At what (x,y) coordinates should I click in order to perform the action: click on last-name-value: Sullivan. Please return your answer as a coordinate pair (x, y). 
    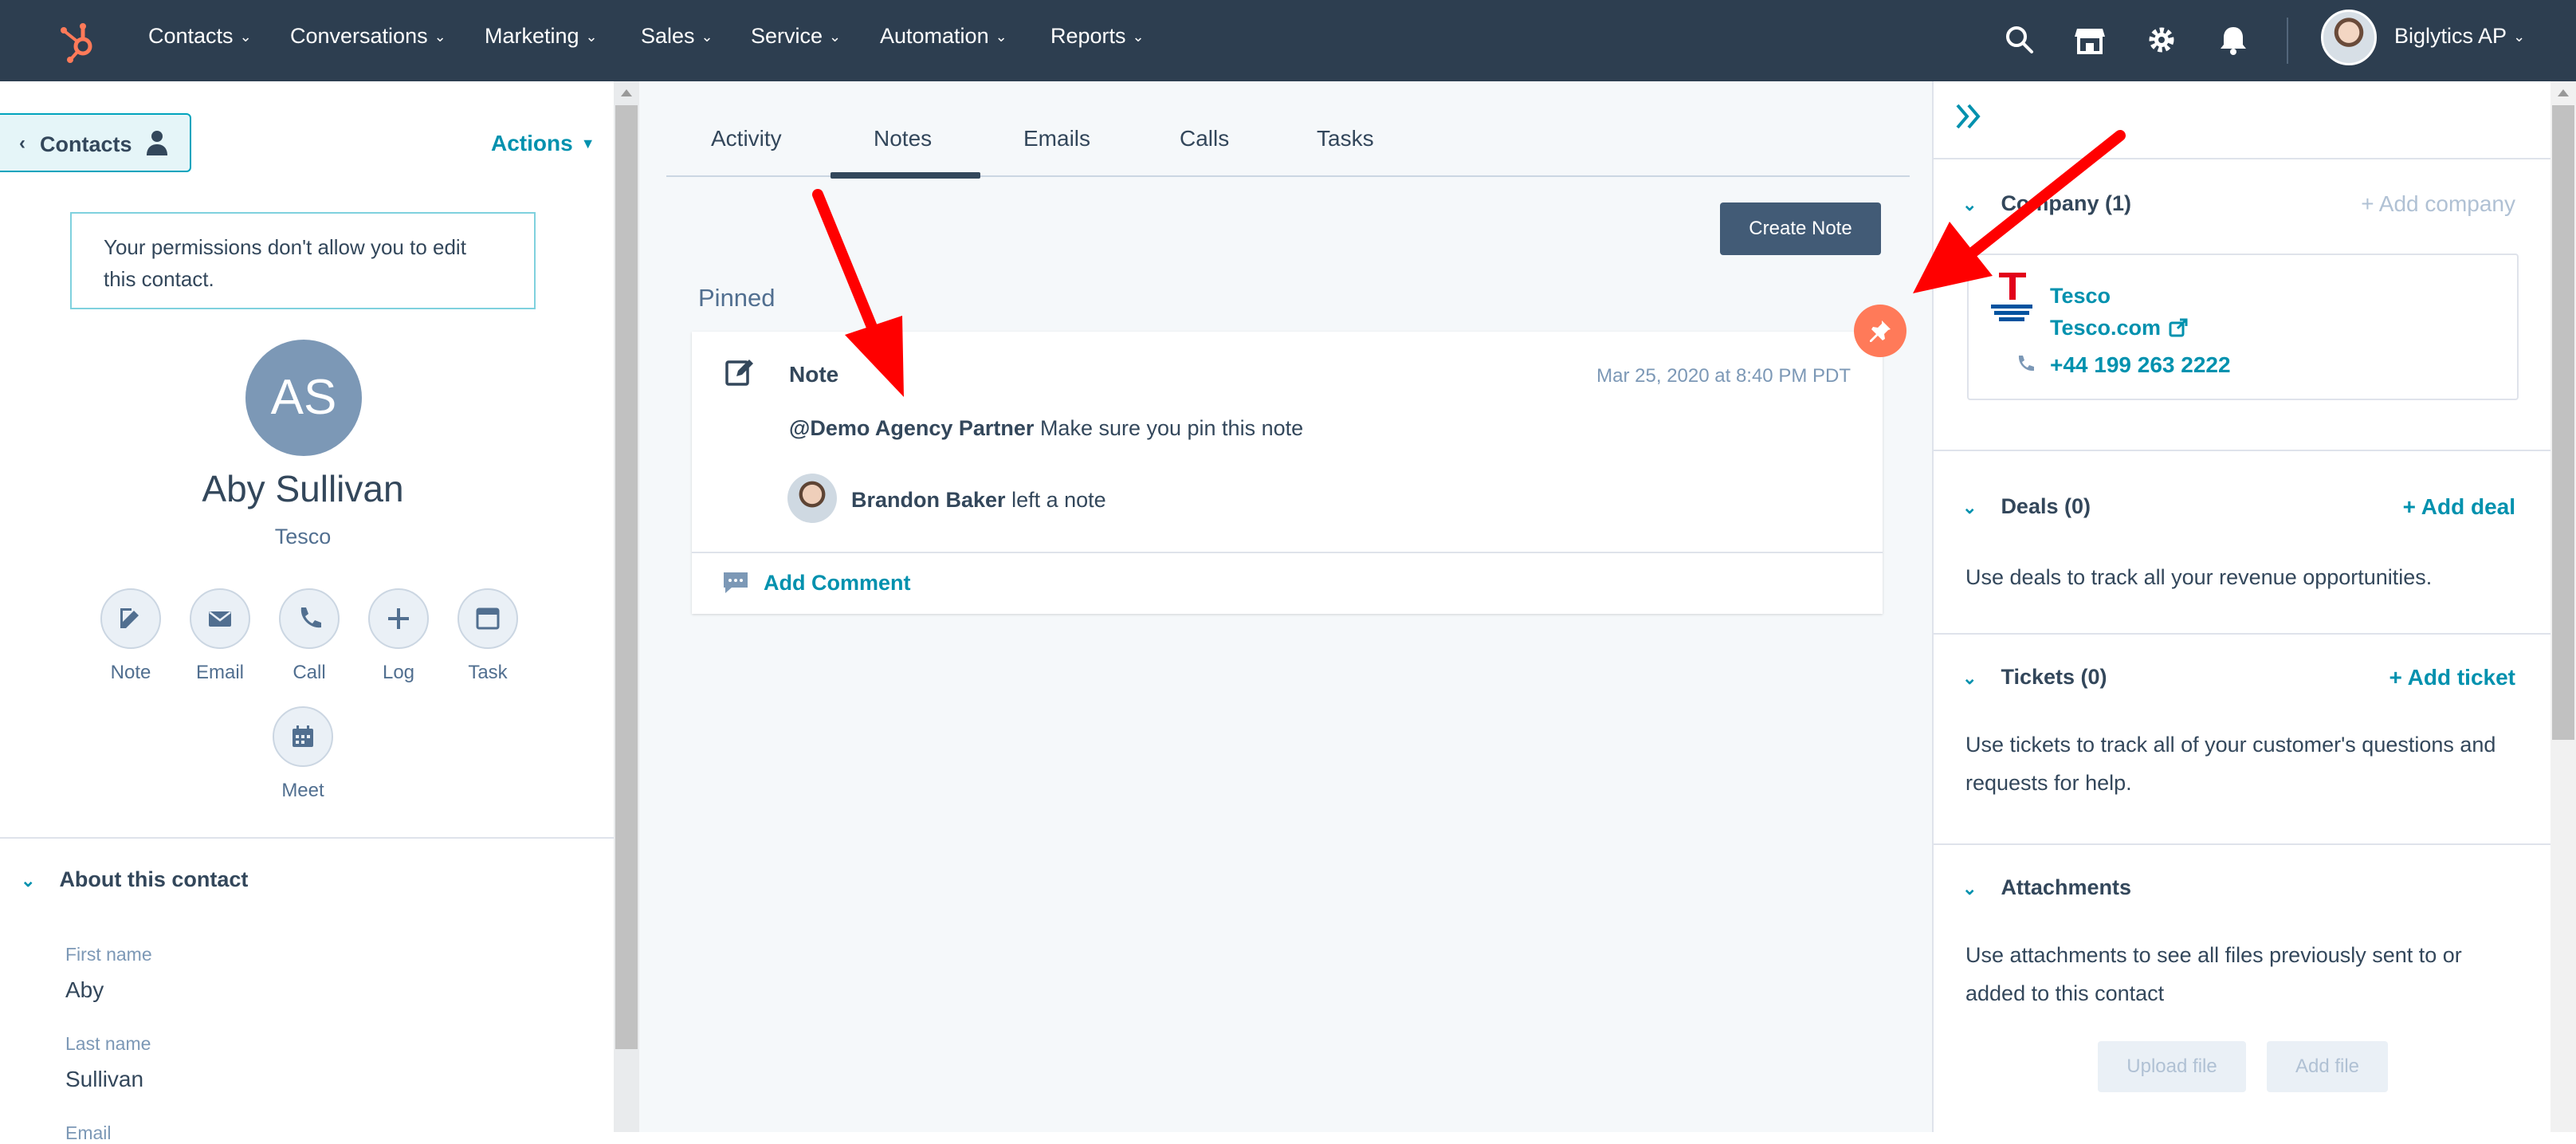
    Looking at the image, I should click on (104, 1079).